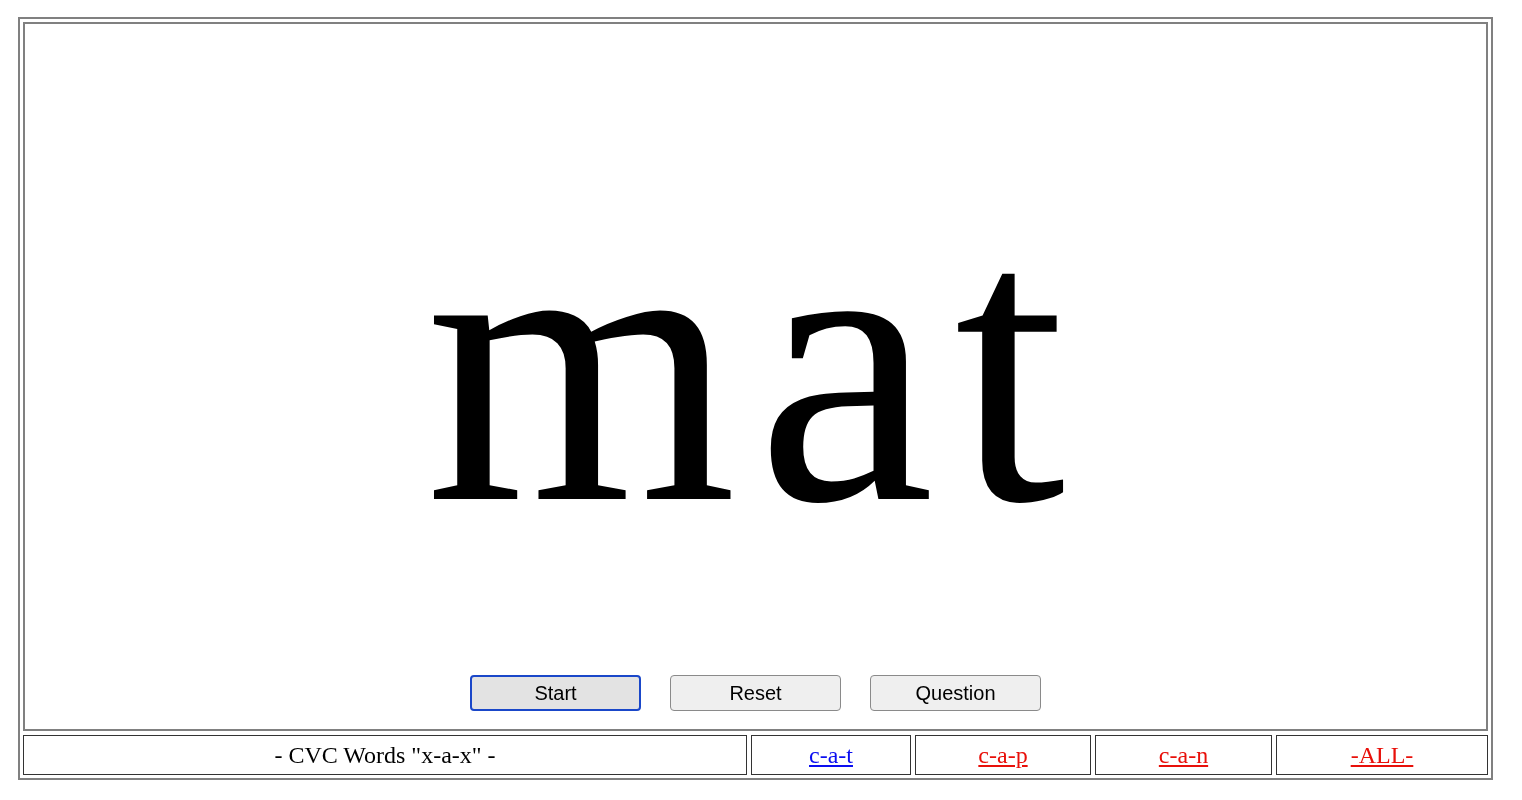 The height and width of the screenshot is (800, 1522). What do you see at coordinates (555, 693) in the screenshot?
I see `action-button: Start` at bounding box center [555, 693].